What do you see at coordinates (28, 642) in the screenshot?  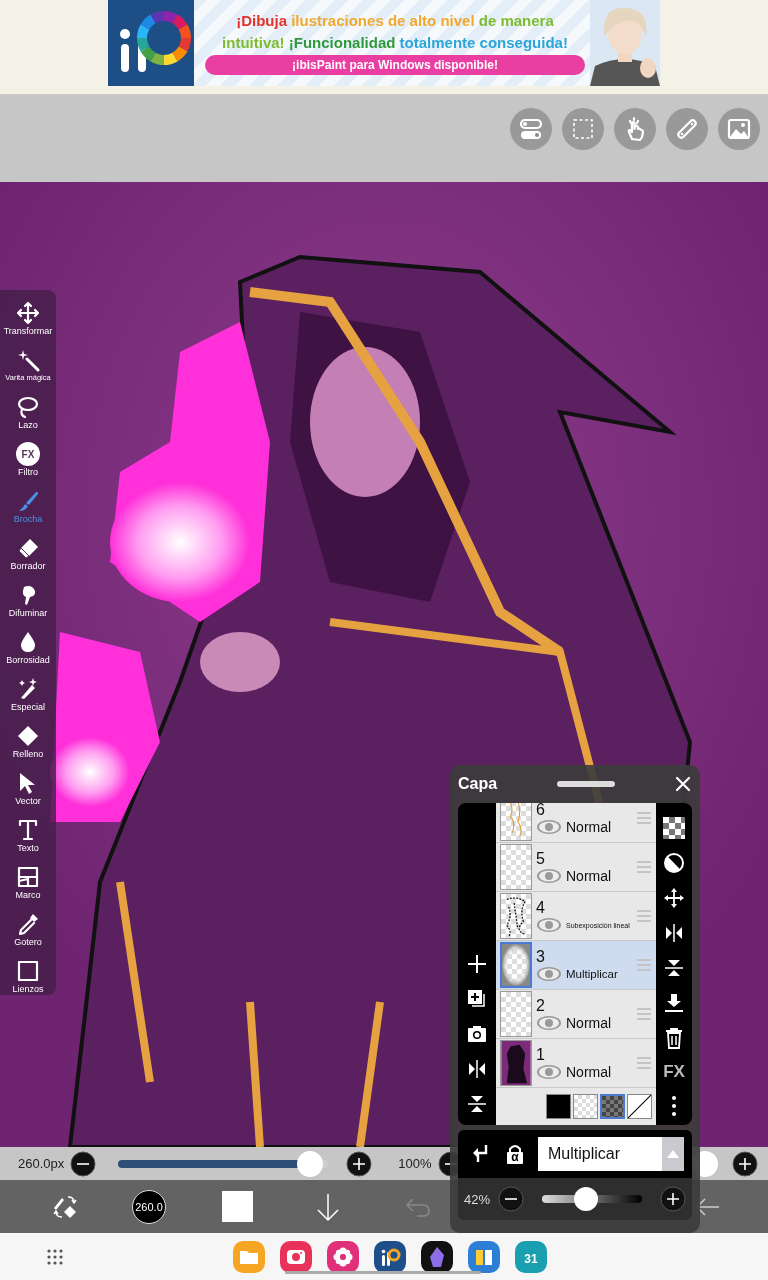 I see `tool-button: Borrosidad` at bounding box center [28, 642].